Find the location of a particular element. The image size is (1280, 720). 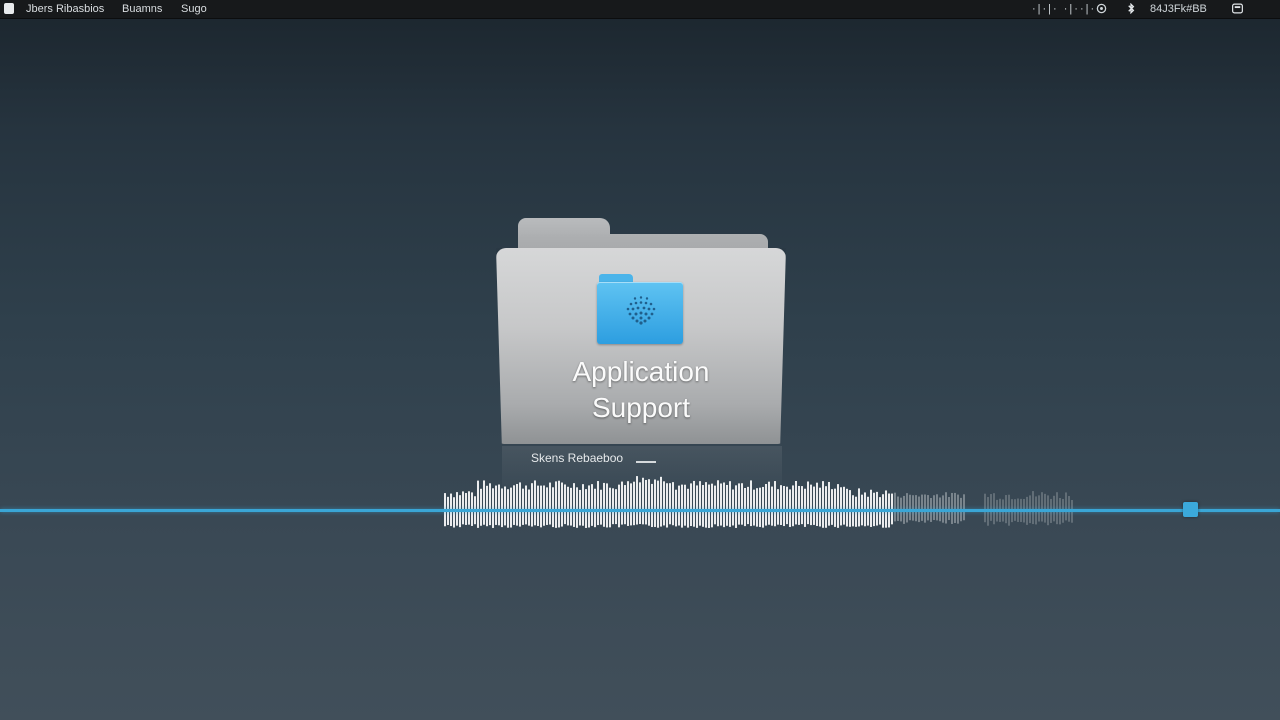

menu-item-1: Jbers Ribasbios is located at coordinates (65, 9).